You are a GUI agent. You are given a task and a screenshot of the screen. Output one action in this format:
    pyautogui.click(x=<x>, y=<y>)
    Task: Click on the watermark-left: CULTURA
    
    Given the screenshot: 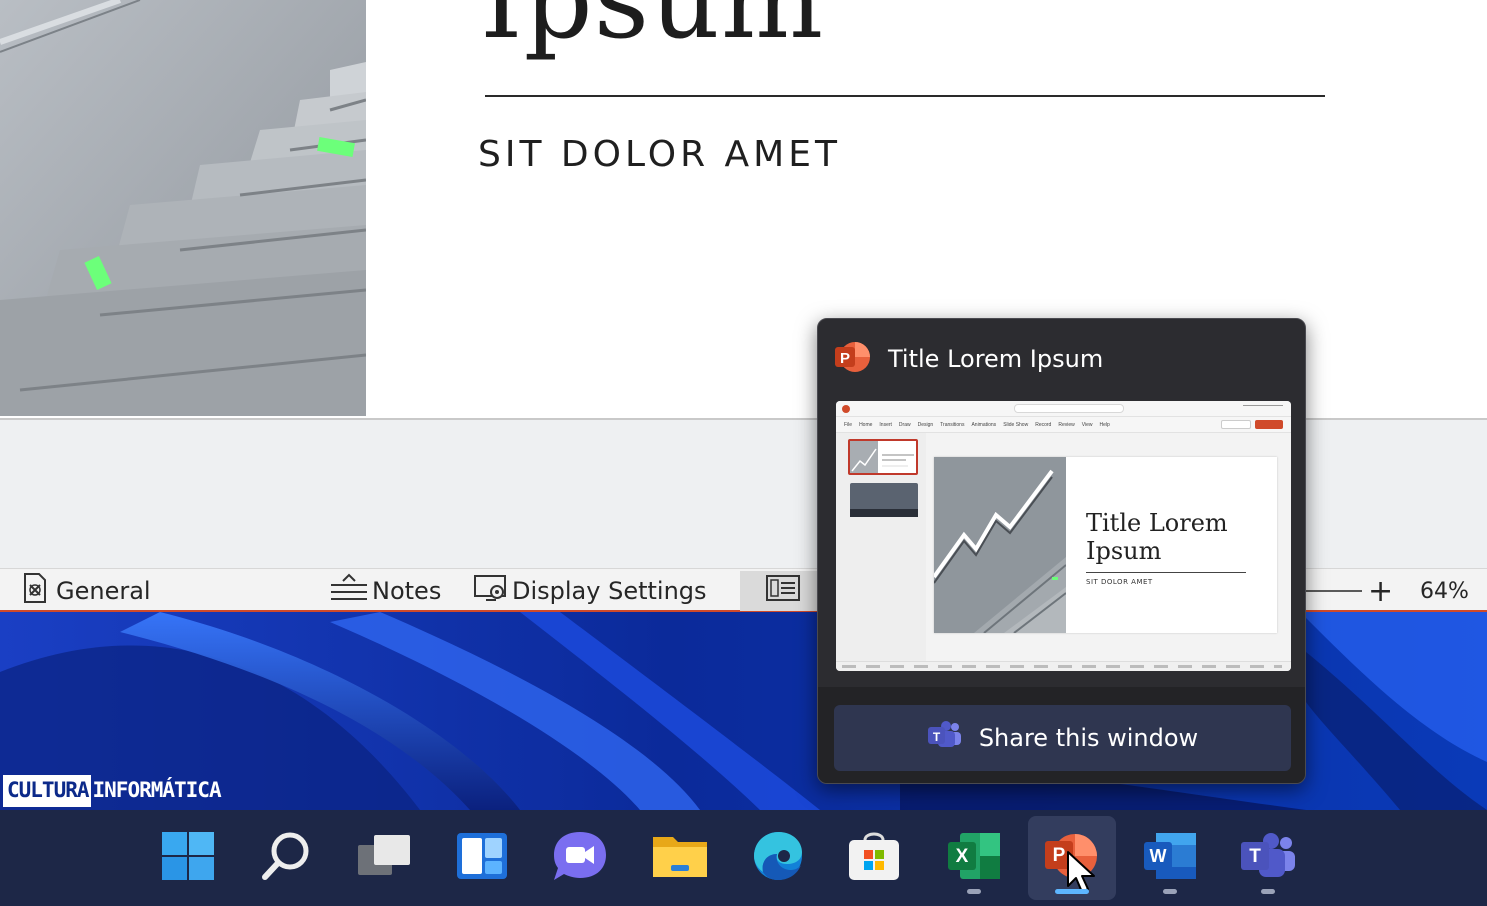 What is the action you would take?
    pyautogui.click(x=47, y=791)
    